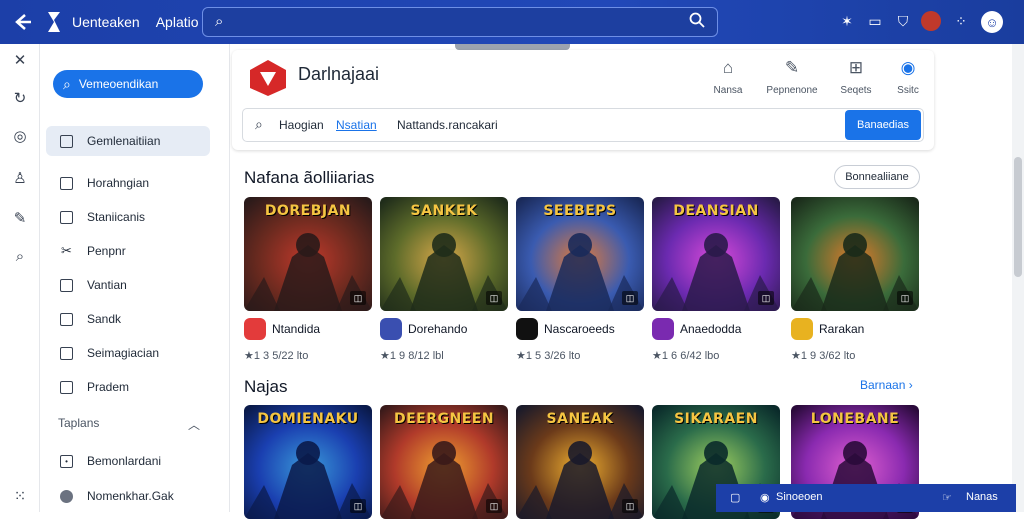 The image size is (1024, 519). Describe the element at coordinates (883, 125) in the screenshot. I see `store-primary-button: Banaedias` at that location.